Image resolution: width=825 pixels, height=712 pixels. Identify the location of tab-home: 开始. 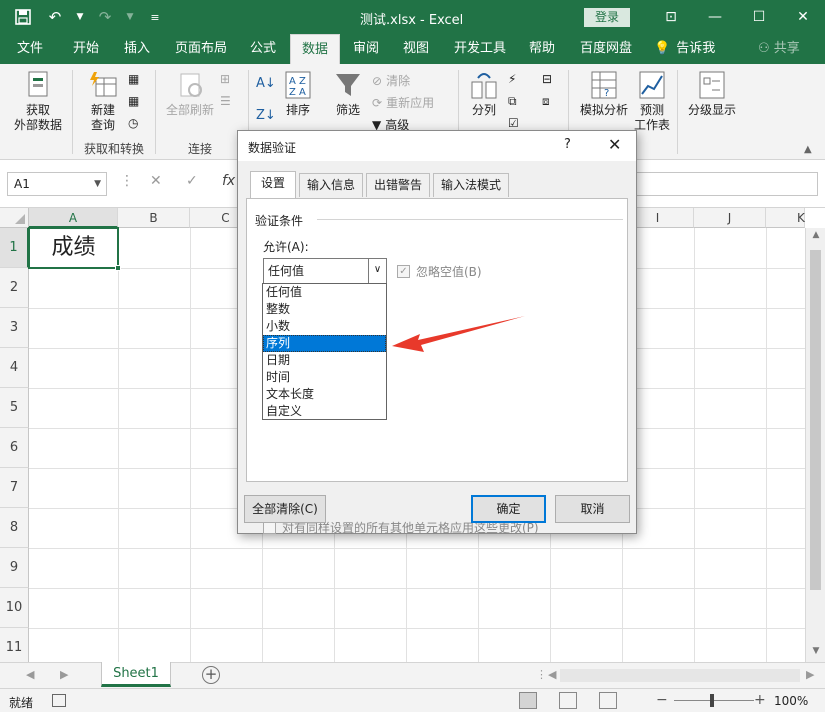
(86, 49).